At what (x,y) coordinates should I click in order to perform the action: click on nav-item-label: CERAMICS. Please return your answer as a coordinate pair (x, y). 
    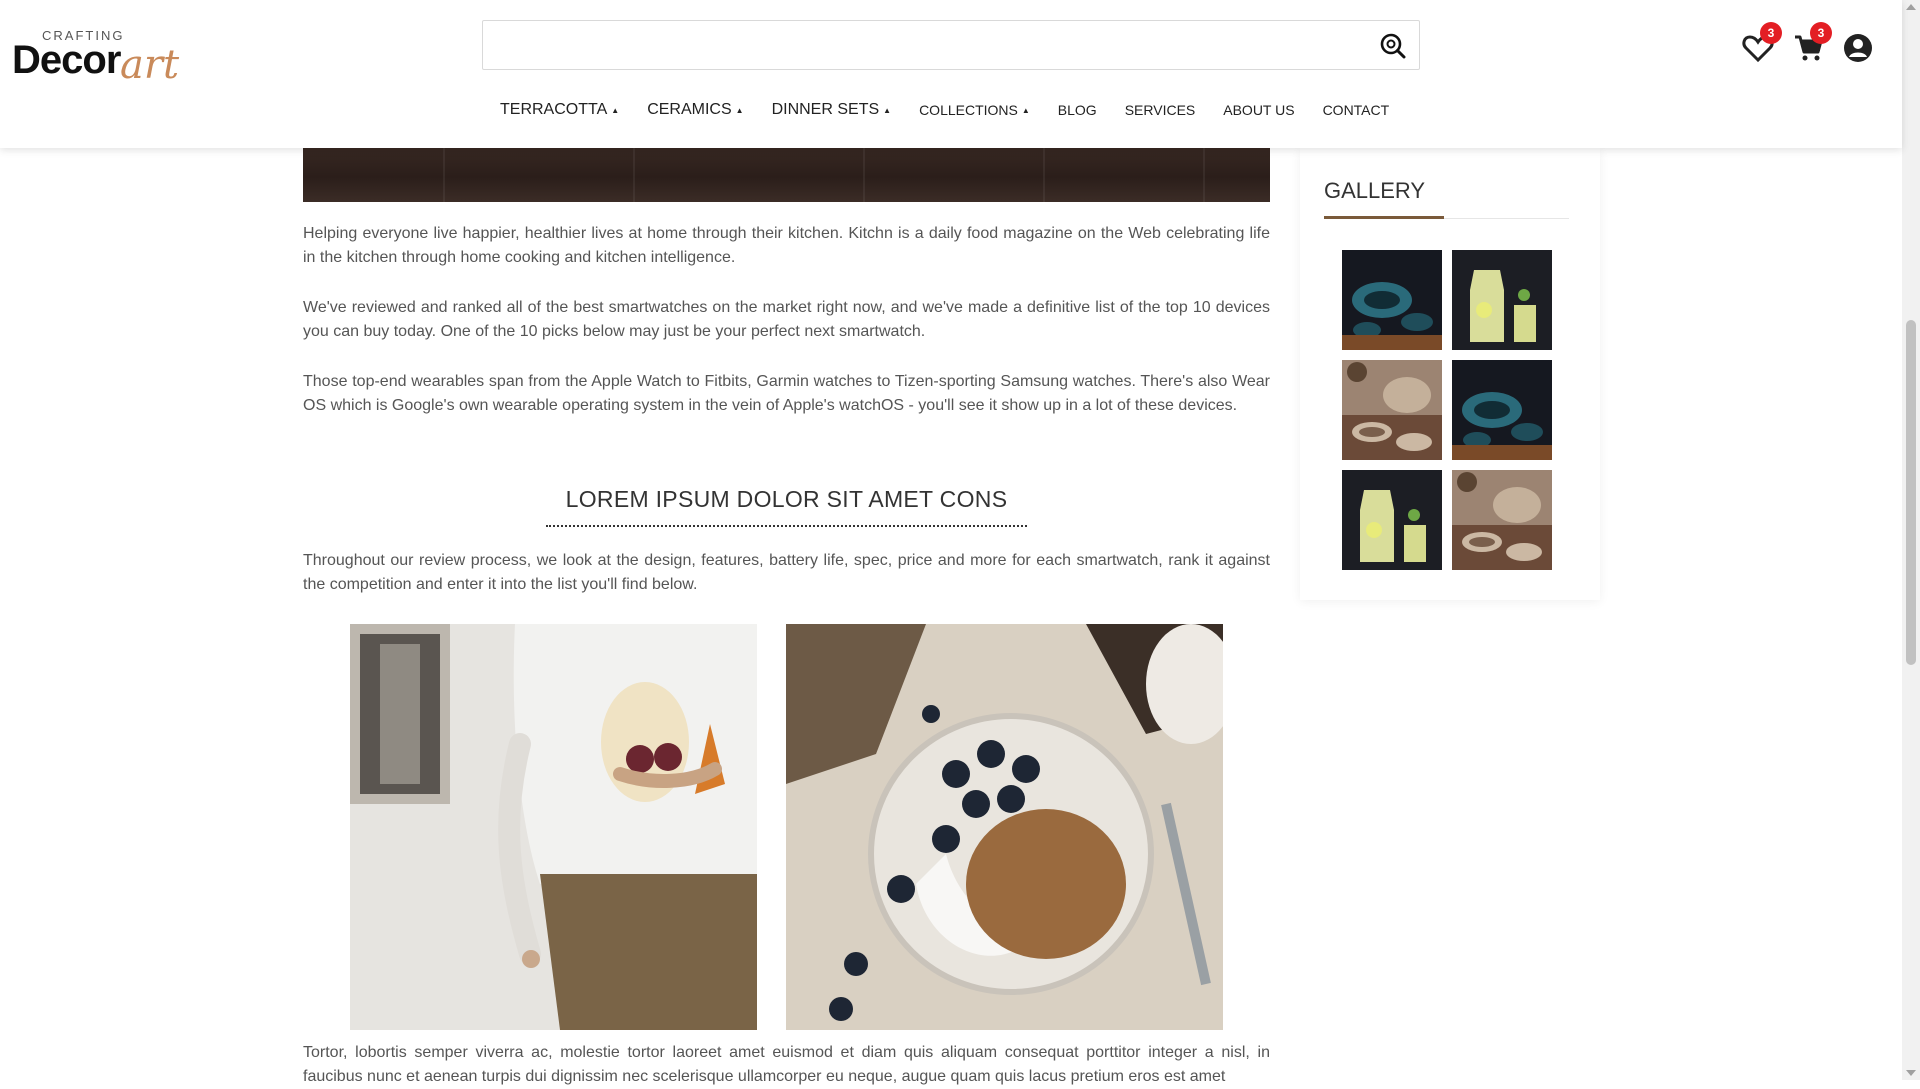
    Looking at the image, I should click on (689, 109).